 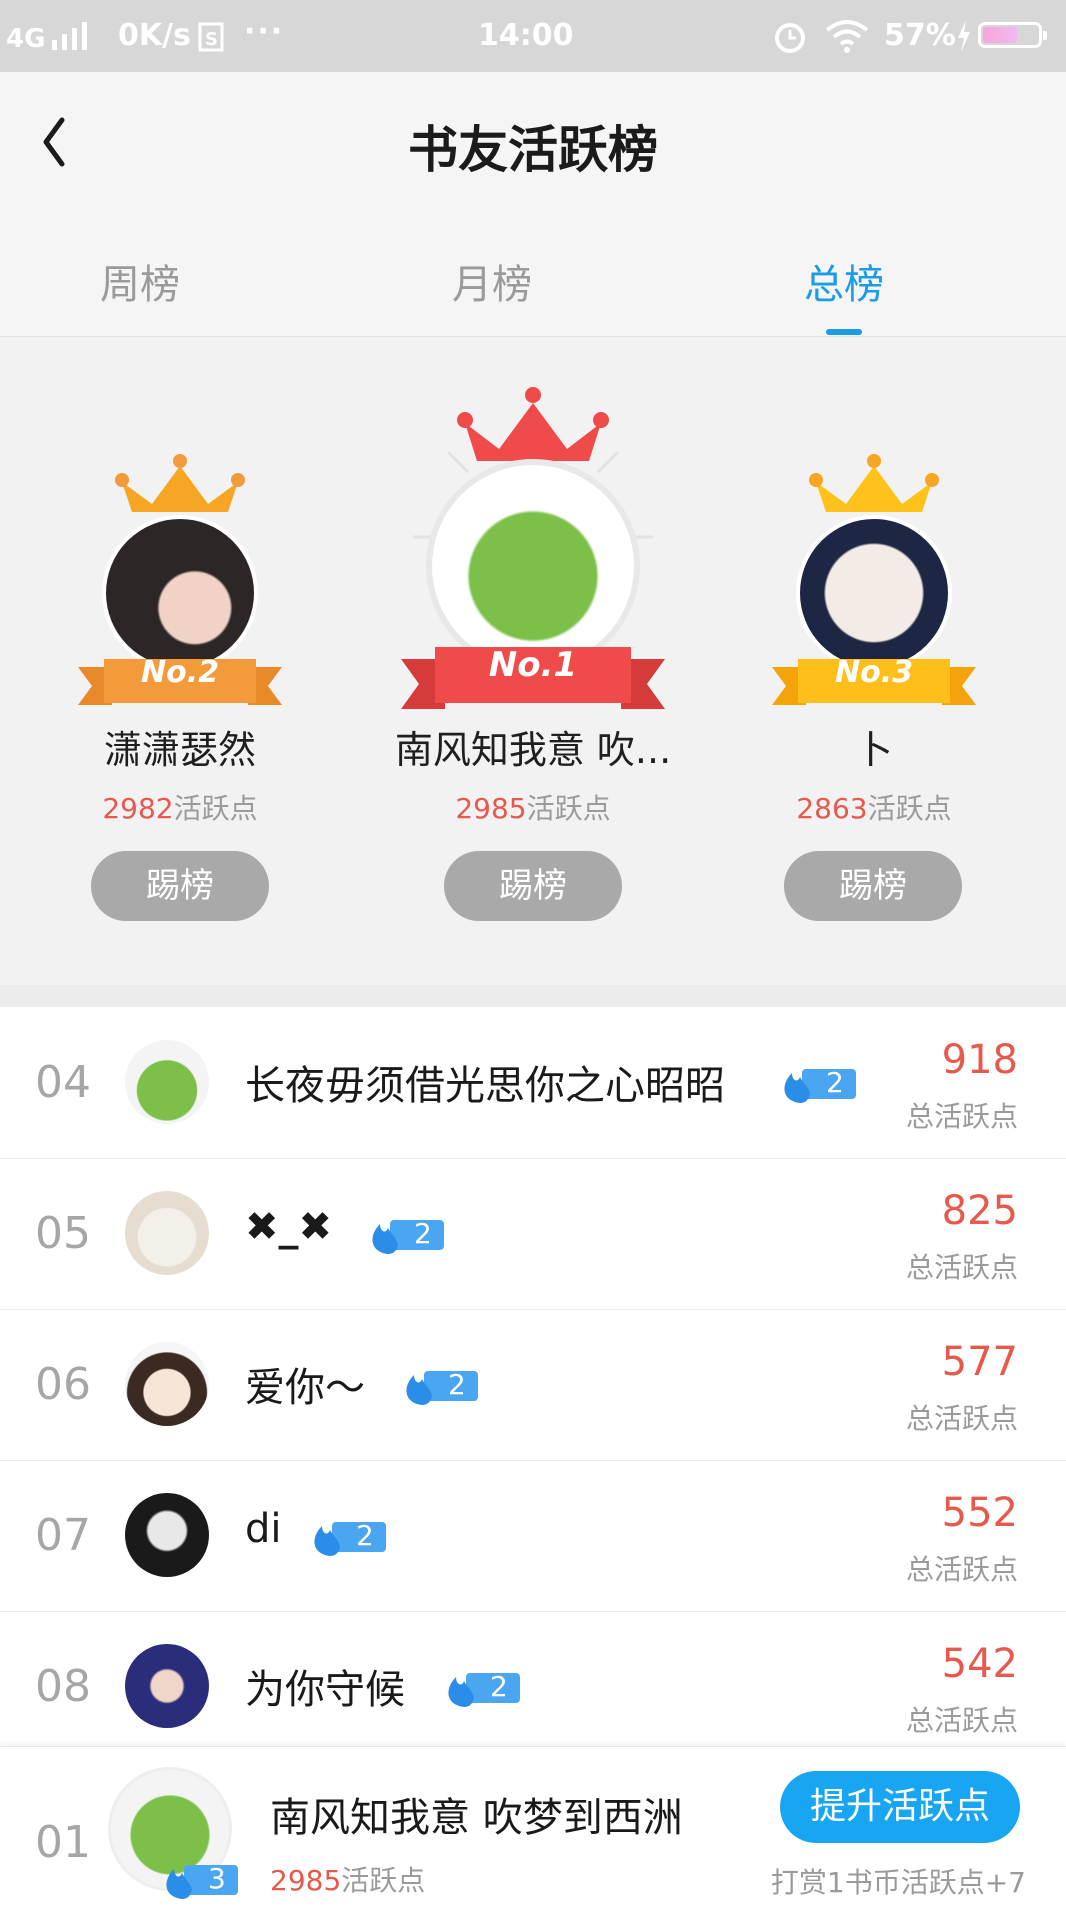 What do you see at coordinates (63, 1384) in the screenshot?
I see `rank-number: 06` at bounding box center [63, 1384].